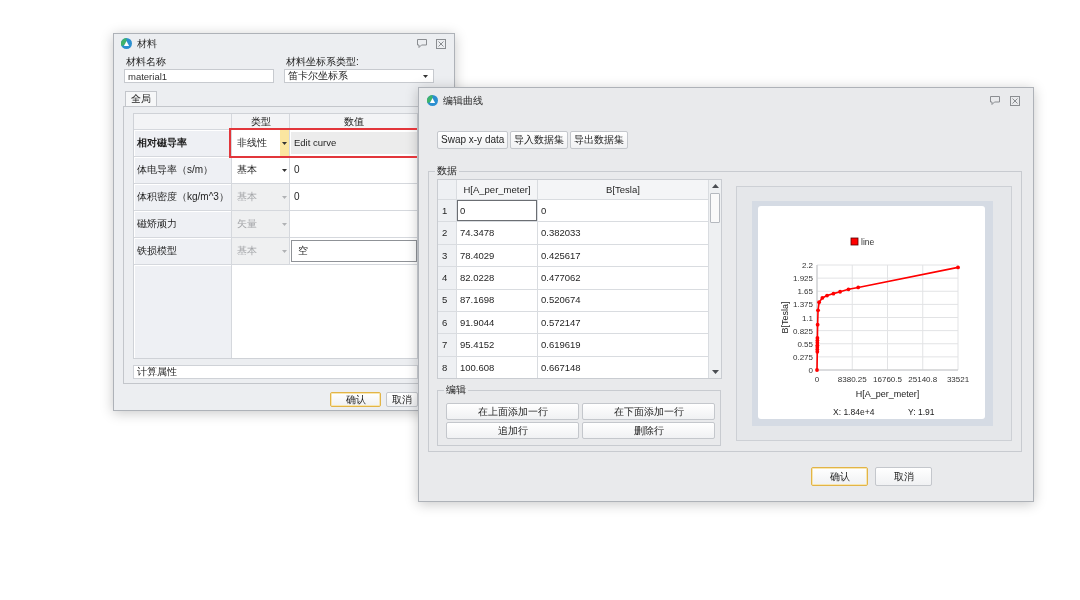 Image resolution: width=1080 pixels, height=600 pixels. What do you see at coordinates (887, 394) in the screenshot?
I see `axis-title: H[A_per_meter]` at bounding box center [887, 394].